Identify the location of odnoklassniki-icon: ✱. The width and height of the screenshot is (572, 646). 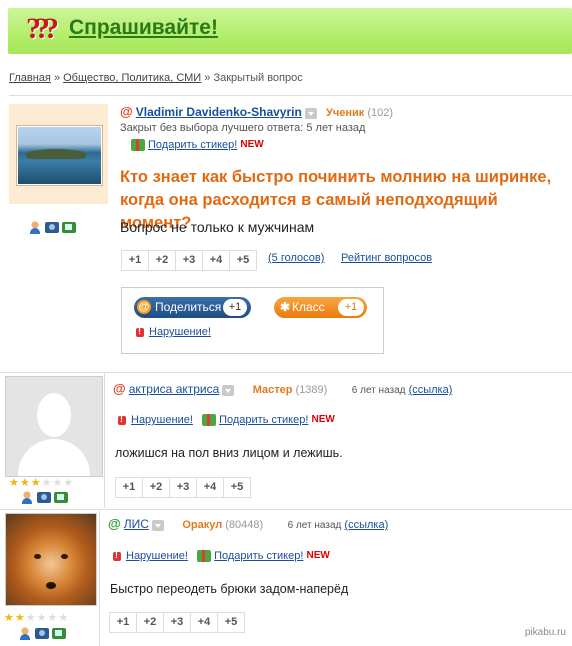
(285, 307).